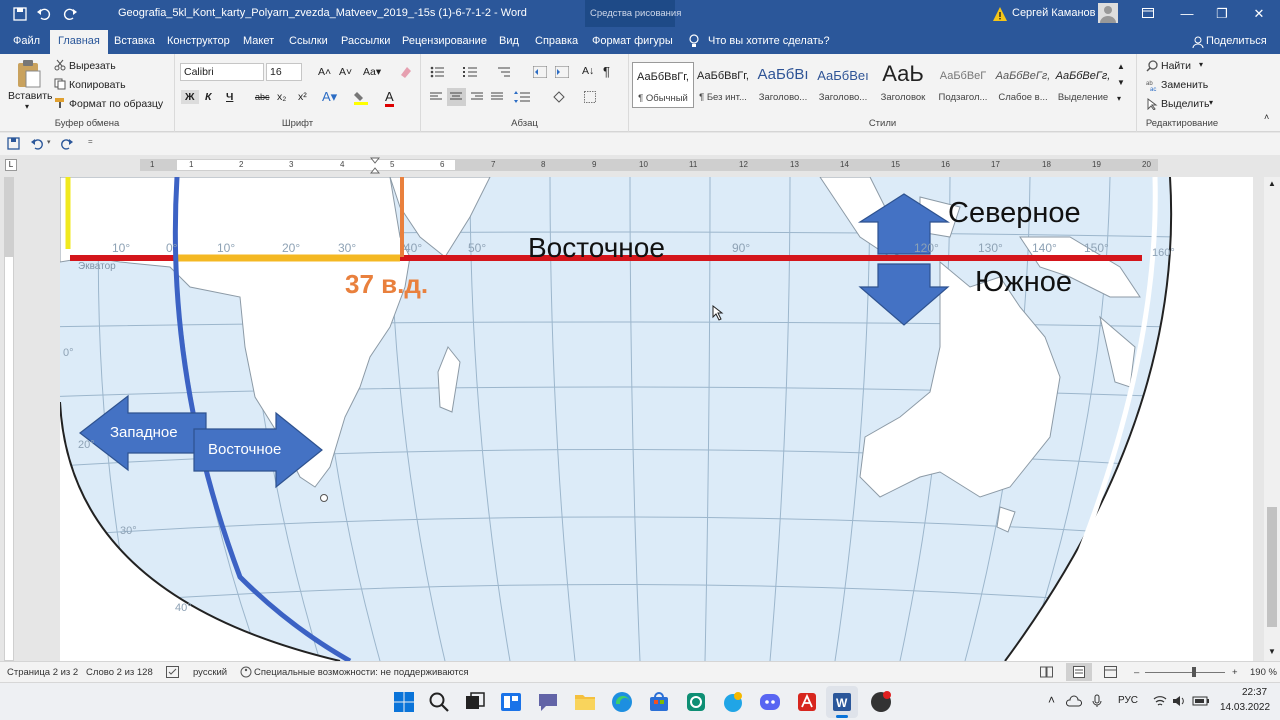 The image size is (1280, 720). What do you see at coordinates (1097, 701) in the screenshot?
I see `microphone-icon` at bounding box center [1097, 701].